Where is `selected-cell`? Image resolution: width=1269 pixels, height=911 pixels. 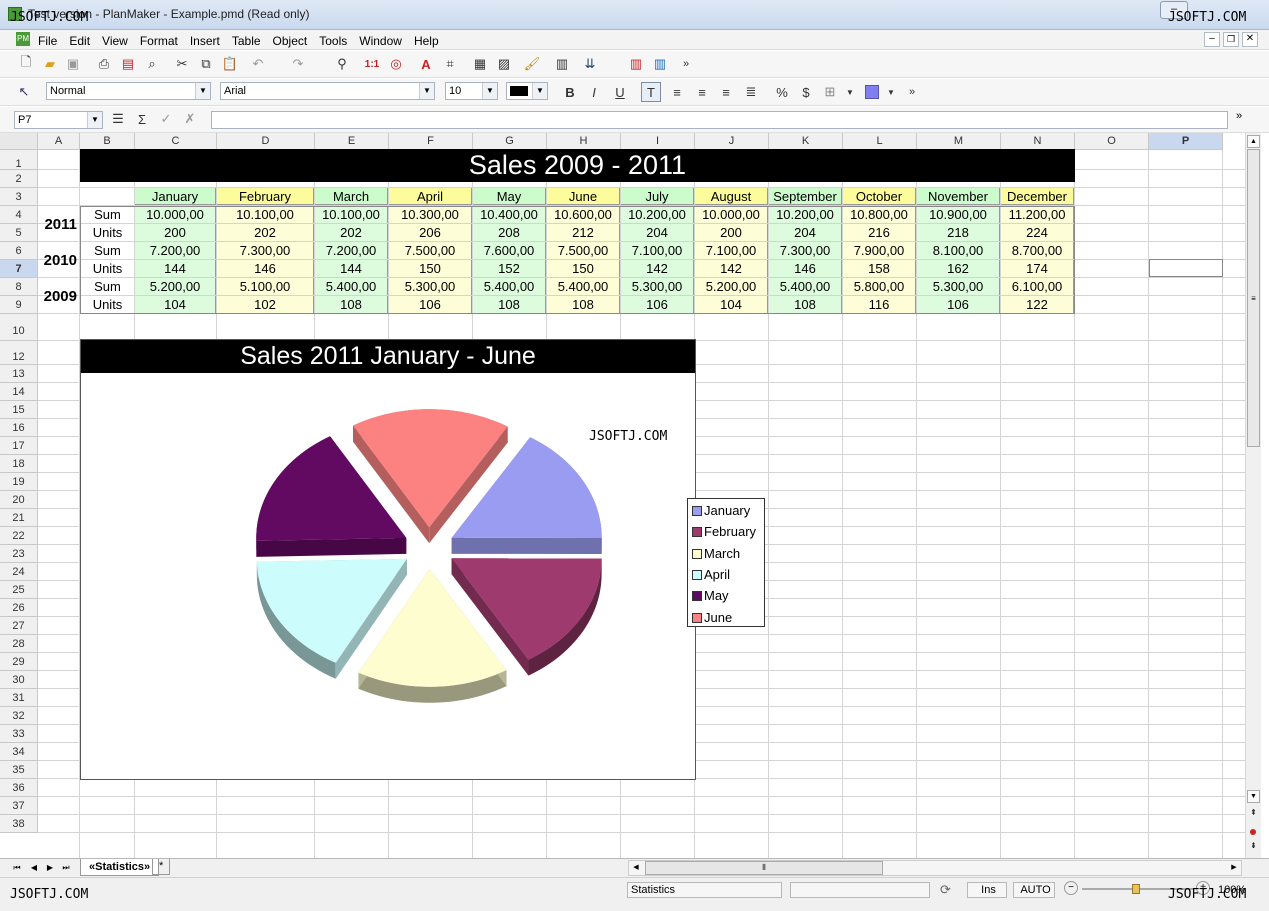
selected-cell is located at coordinates (1186, 268).